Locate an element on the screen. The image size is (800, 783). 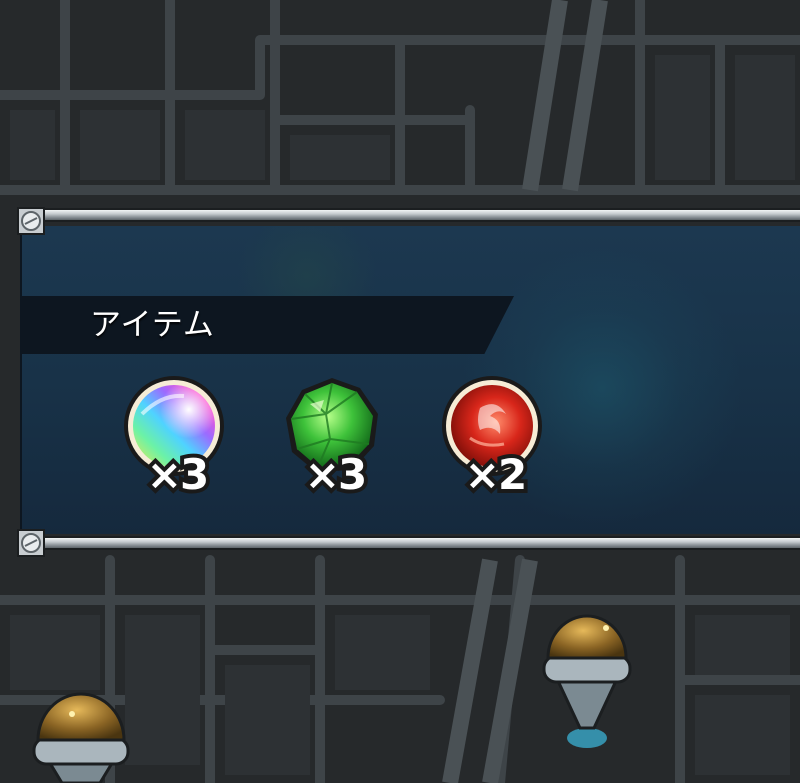
panel-bottom-rail is located at coordinates (414, 543).